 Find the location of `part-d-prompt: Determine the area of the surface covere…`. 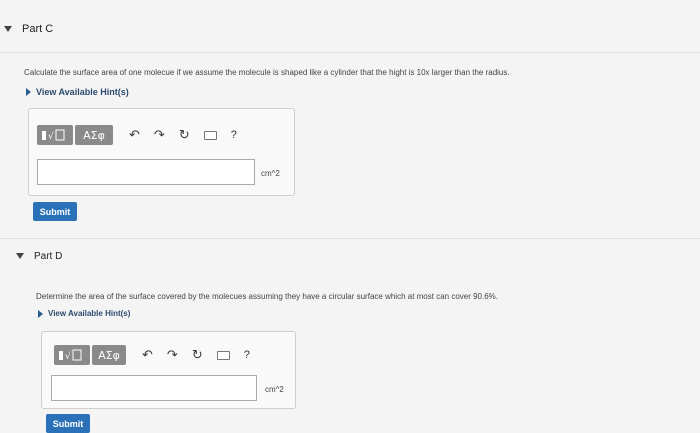

part-d-prompt: Determine the area of the surface covere… is located at coordinates (267, 296).